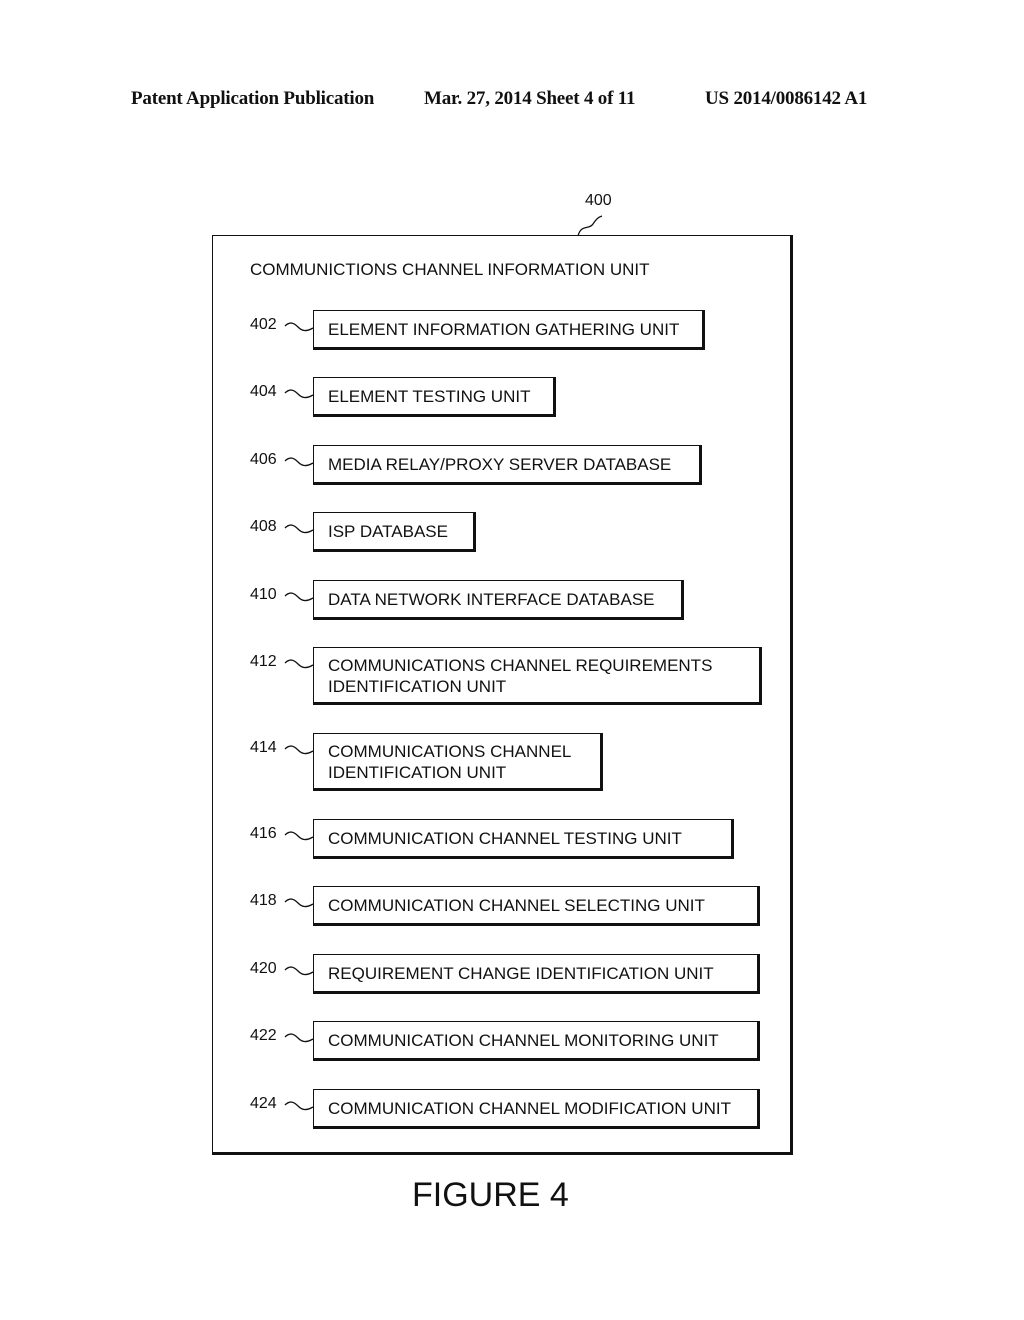 This screenshot has height=1320, width=1024. What do you see at coordinates (263, 661) in the screenshot?
I see `reference-numeral-412: 412` at bounding box center [263, 661].